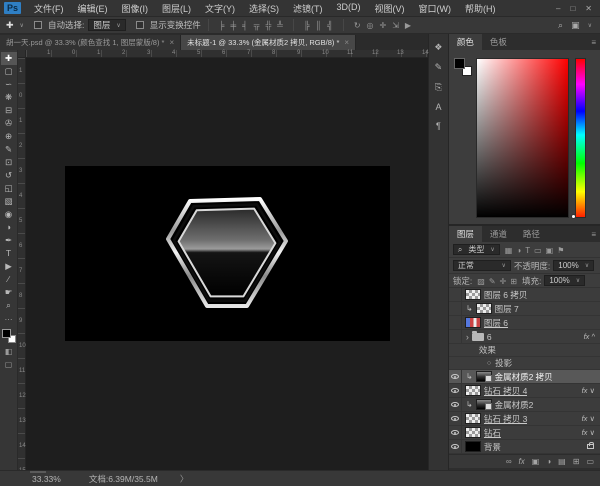 This screenshot has width=600, height=486. Describe the element at coordinates (503, 281) in the screenshot. I see `lock-position-icon: ✛` at that location.